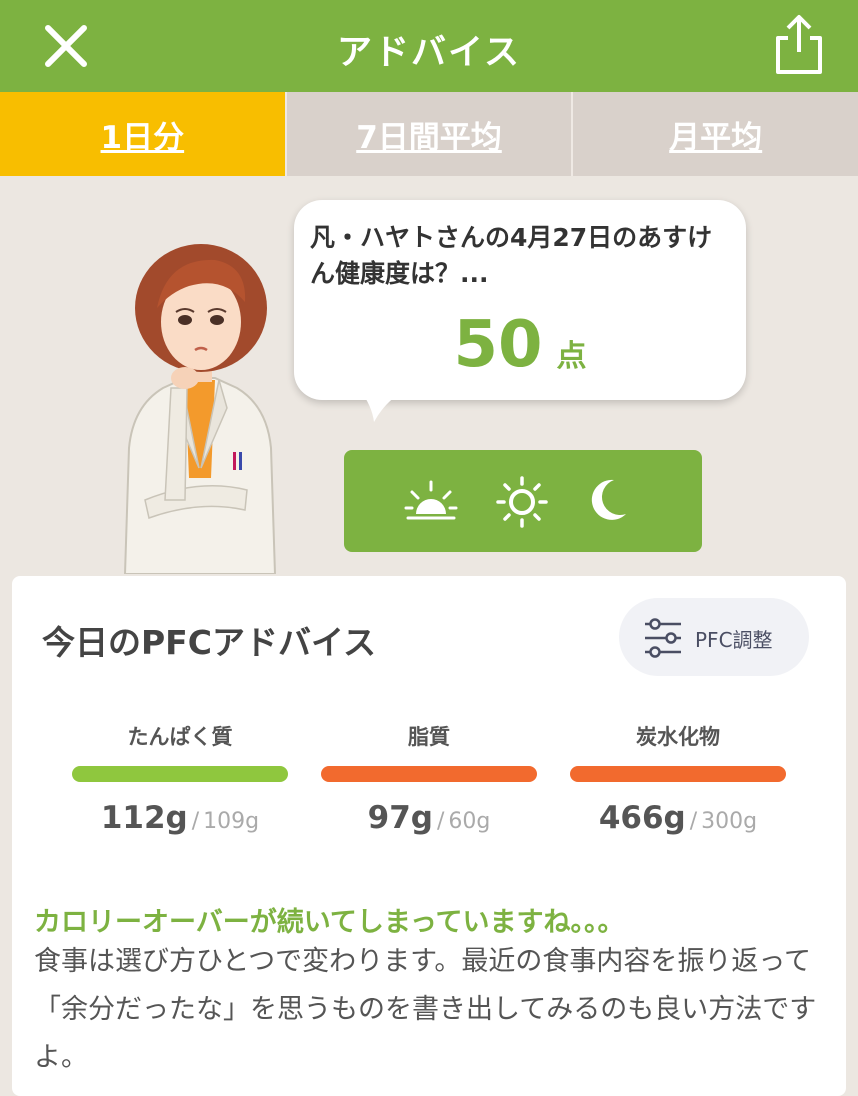  Describe the element at coordinates (608, 500) in the screenshot. I see `moon-icon` at that location.